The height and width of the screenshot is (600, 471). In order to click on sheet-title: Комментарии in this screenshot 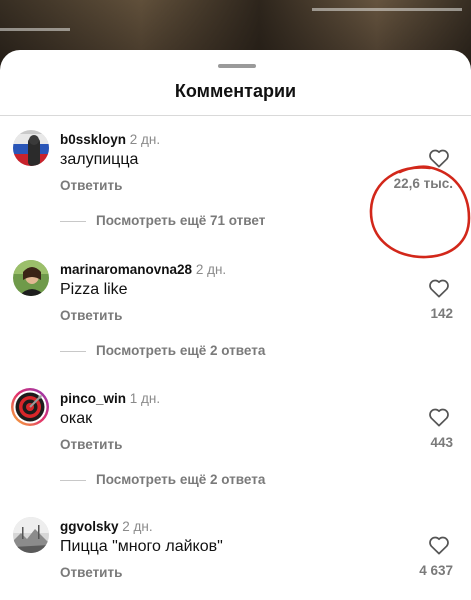, I will do `click(235, 91)`.